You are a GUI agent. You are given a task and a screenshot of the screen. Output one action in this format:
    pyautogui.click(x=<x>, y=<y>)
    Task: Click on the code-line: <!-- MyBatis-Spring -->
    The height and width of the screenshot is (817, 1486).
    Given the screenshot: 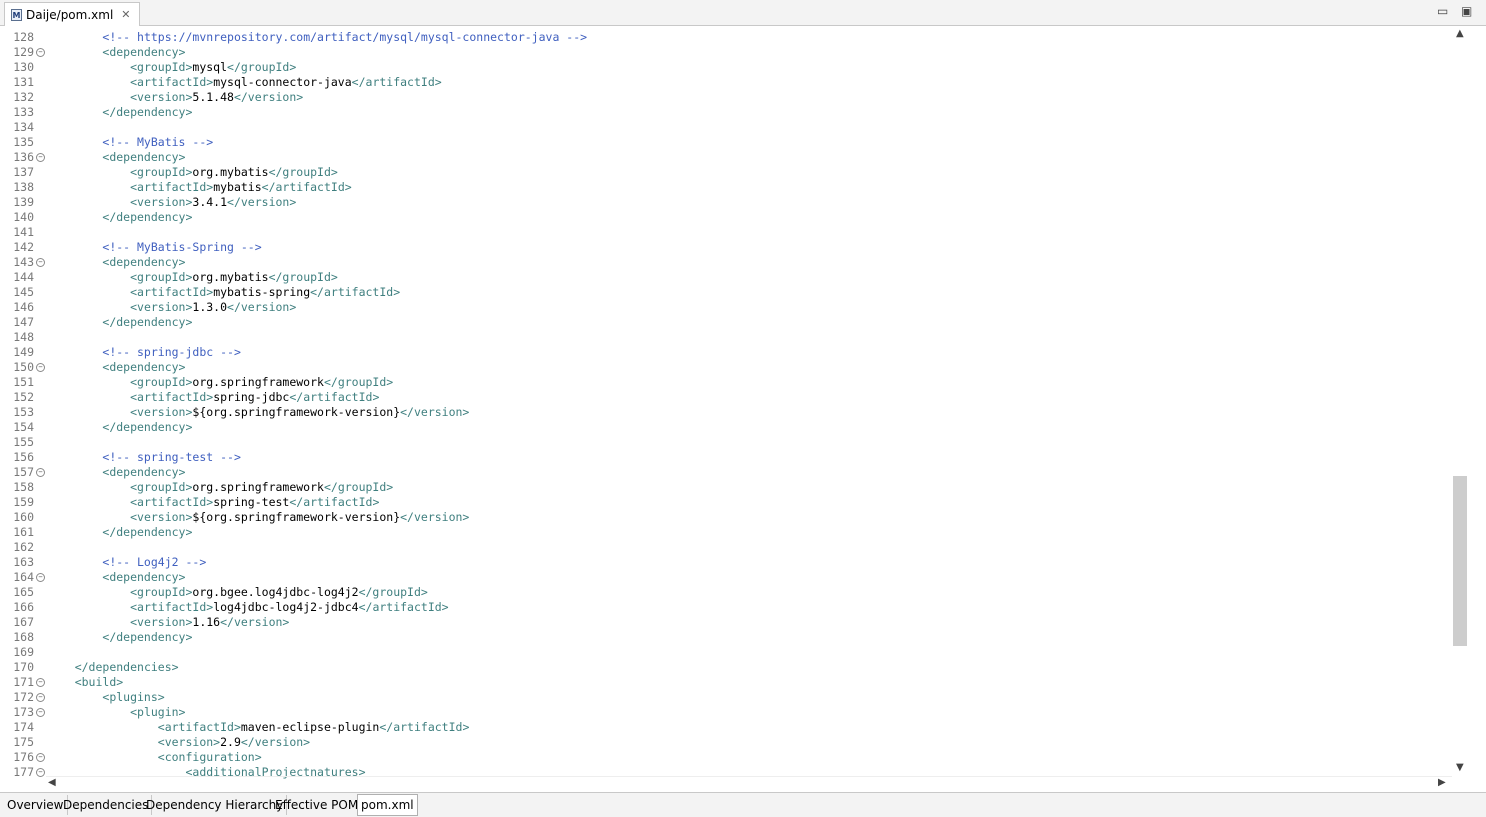 What is the action you would take?
    pyautogui.click(x=747, y=247)
    